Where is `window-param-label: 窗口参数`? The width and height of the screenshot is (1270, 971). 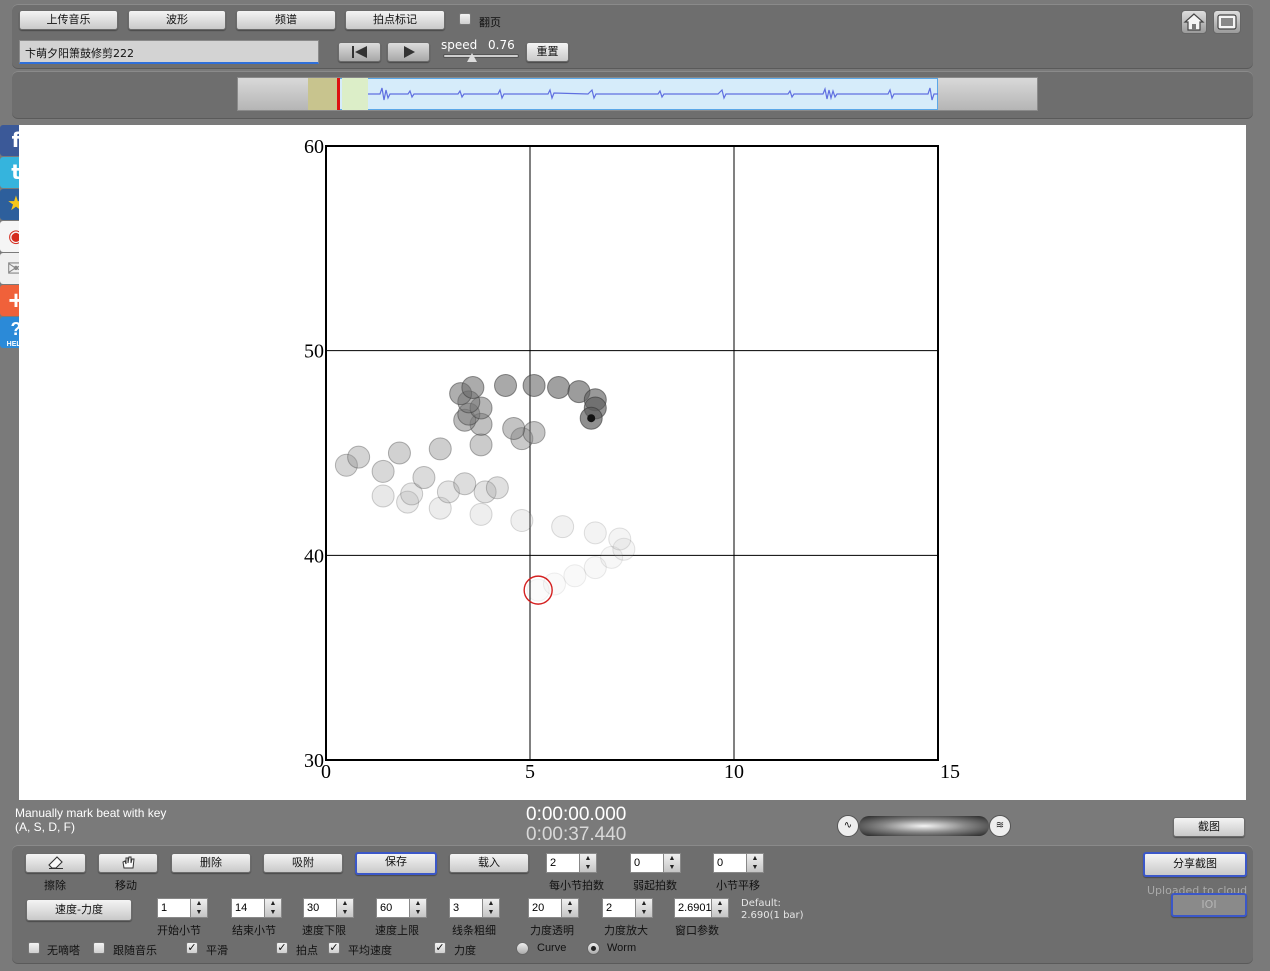
window-param-label: 窗口参数 is located at coordinates (697, 930).